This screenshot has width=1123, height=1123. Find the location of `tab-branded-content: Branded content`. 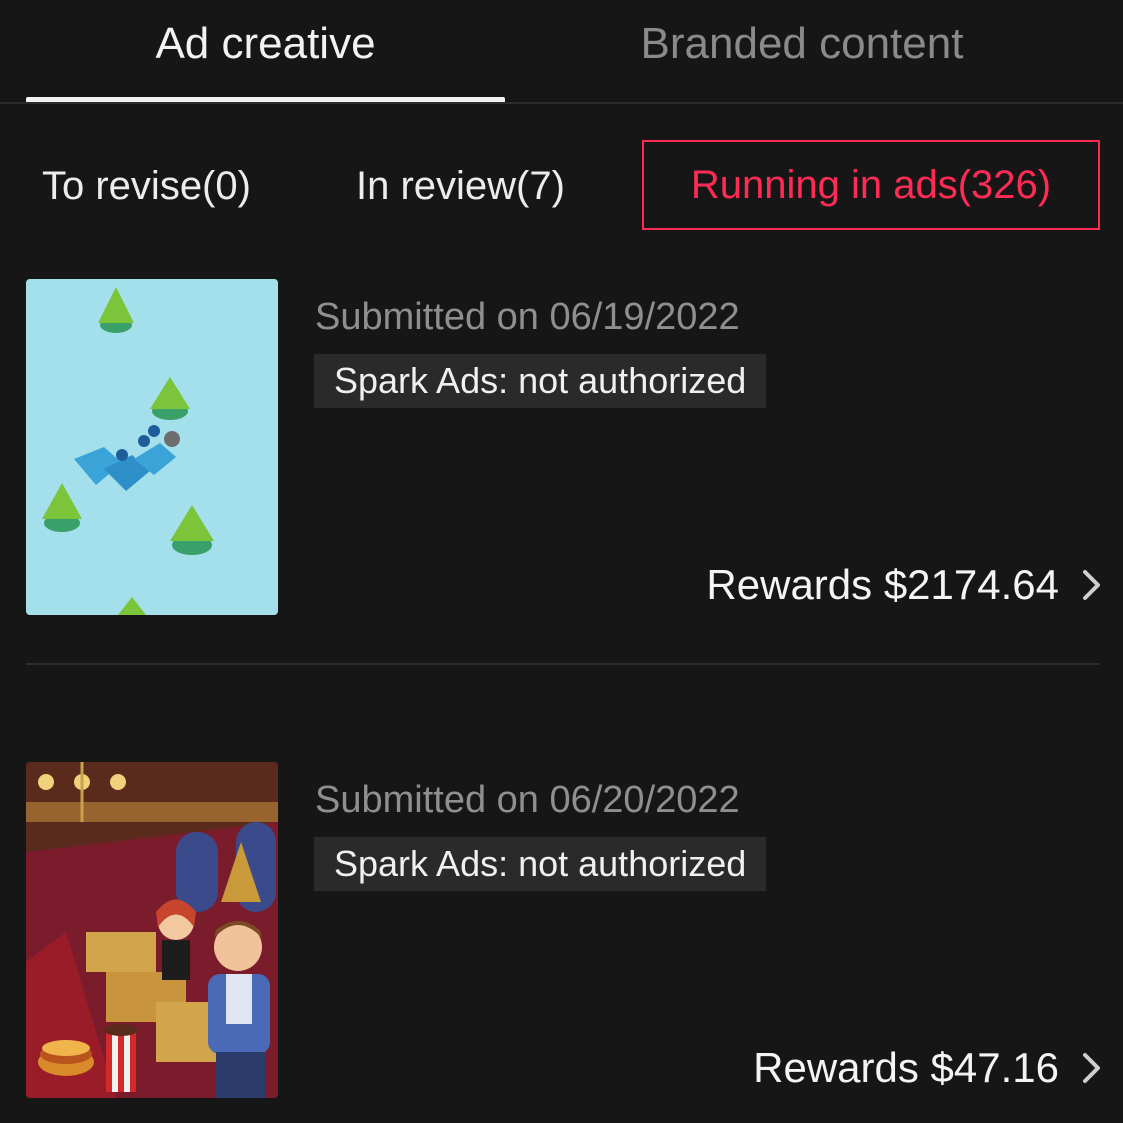

tab-branded-content: Branded content is located at coordinates (802, 44).